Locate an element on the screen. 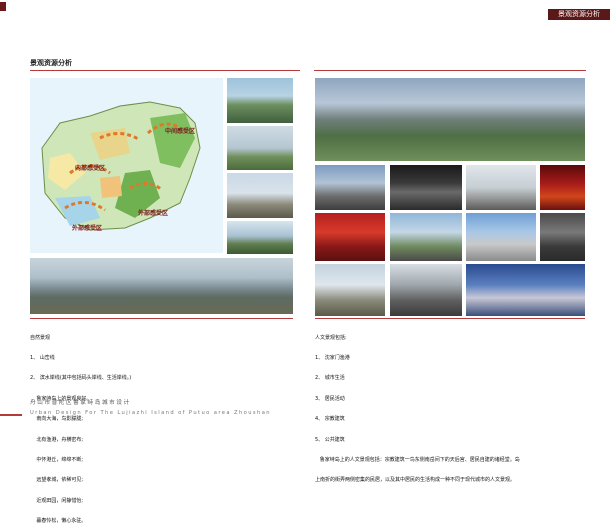 The height and width of the screenshot is (532, 610). natural-heading: 自然景观 is located at coordinates (40, 337).